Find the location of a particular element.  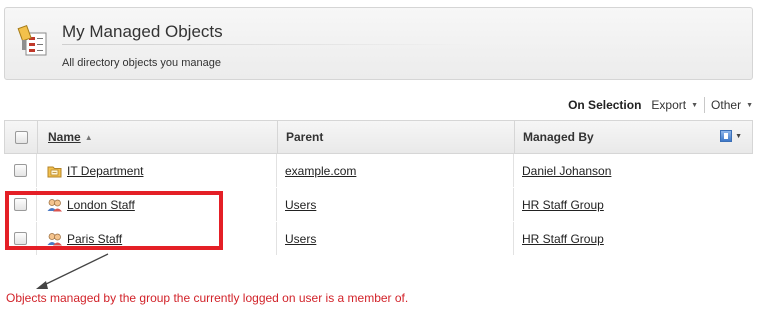

annotation-arrow is located at coordinates (72, 271).